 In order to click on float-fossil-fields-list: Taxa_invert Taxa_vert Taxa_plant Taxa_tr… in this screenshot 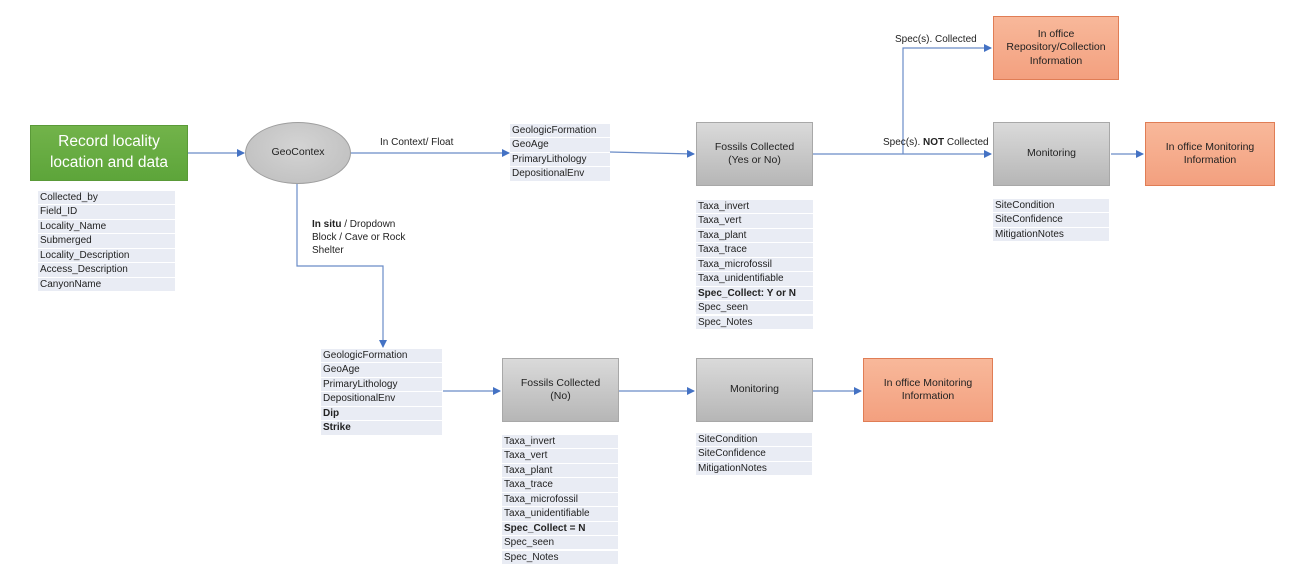, I will do `click(754, 265)`.